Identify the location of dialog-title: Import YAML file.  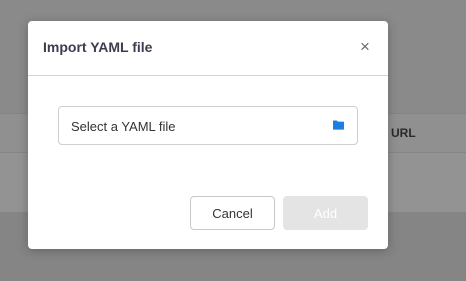
(98, 47).